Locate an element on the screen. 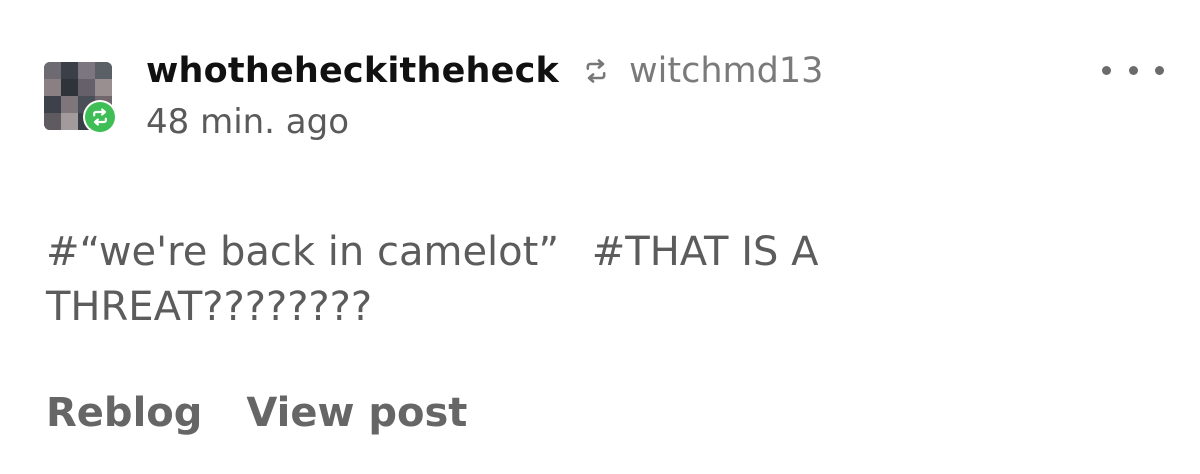 The height and width of the screenshot is (474, 1200). reblog-badge is located at coordinates (100, 117).